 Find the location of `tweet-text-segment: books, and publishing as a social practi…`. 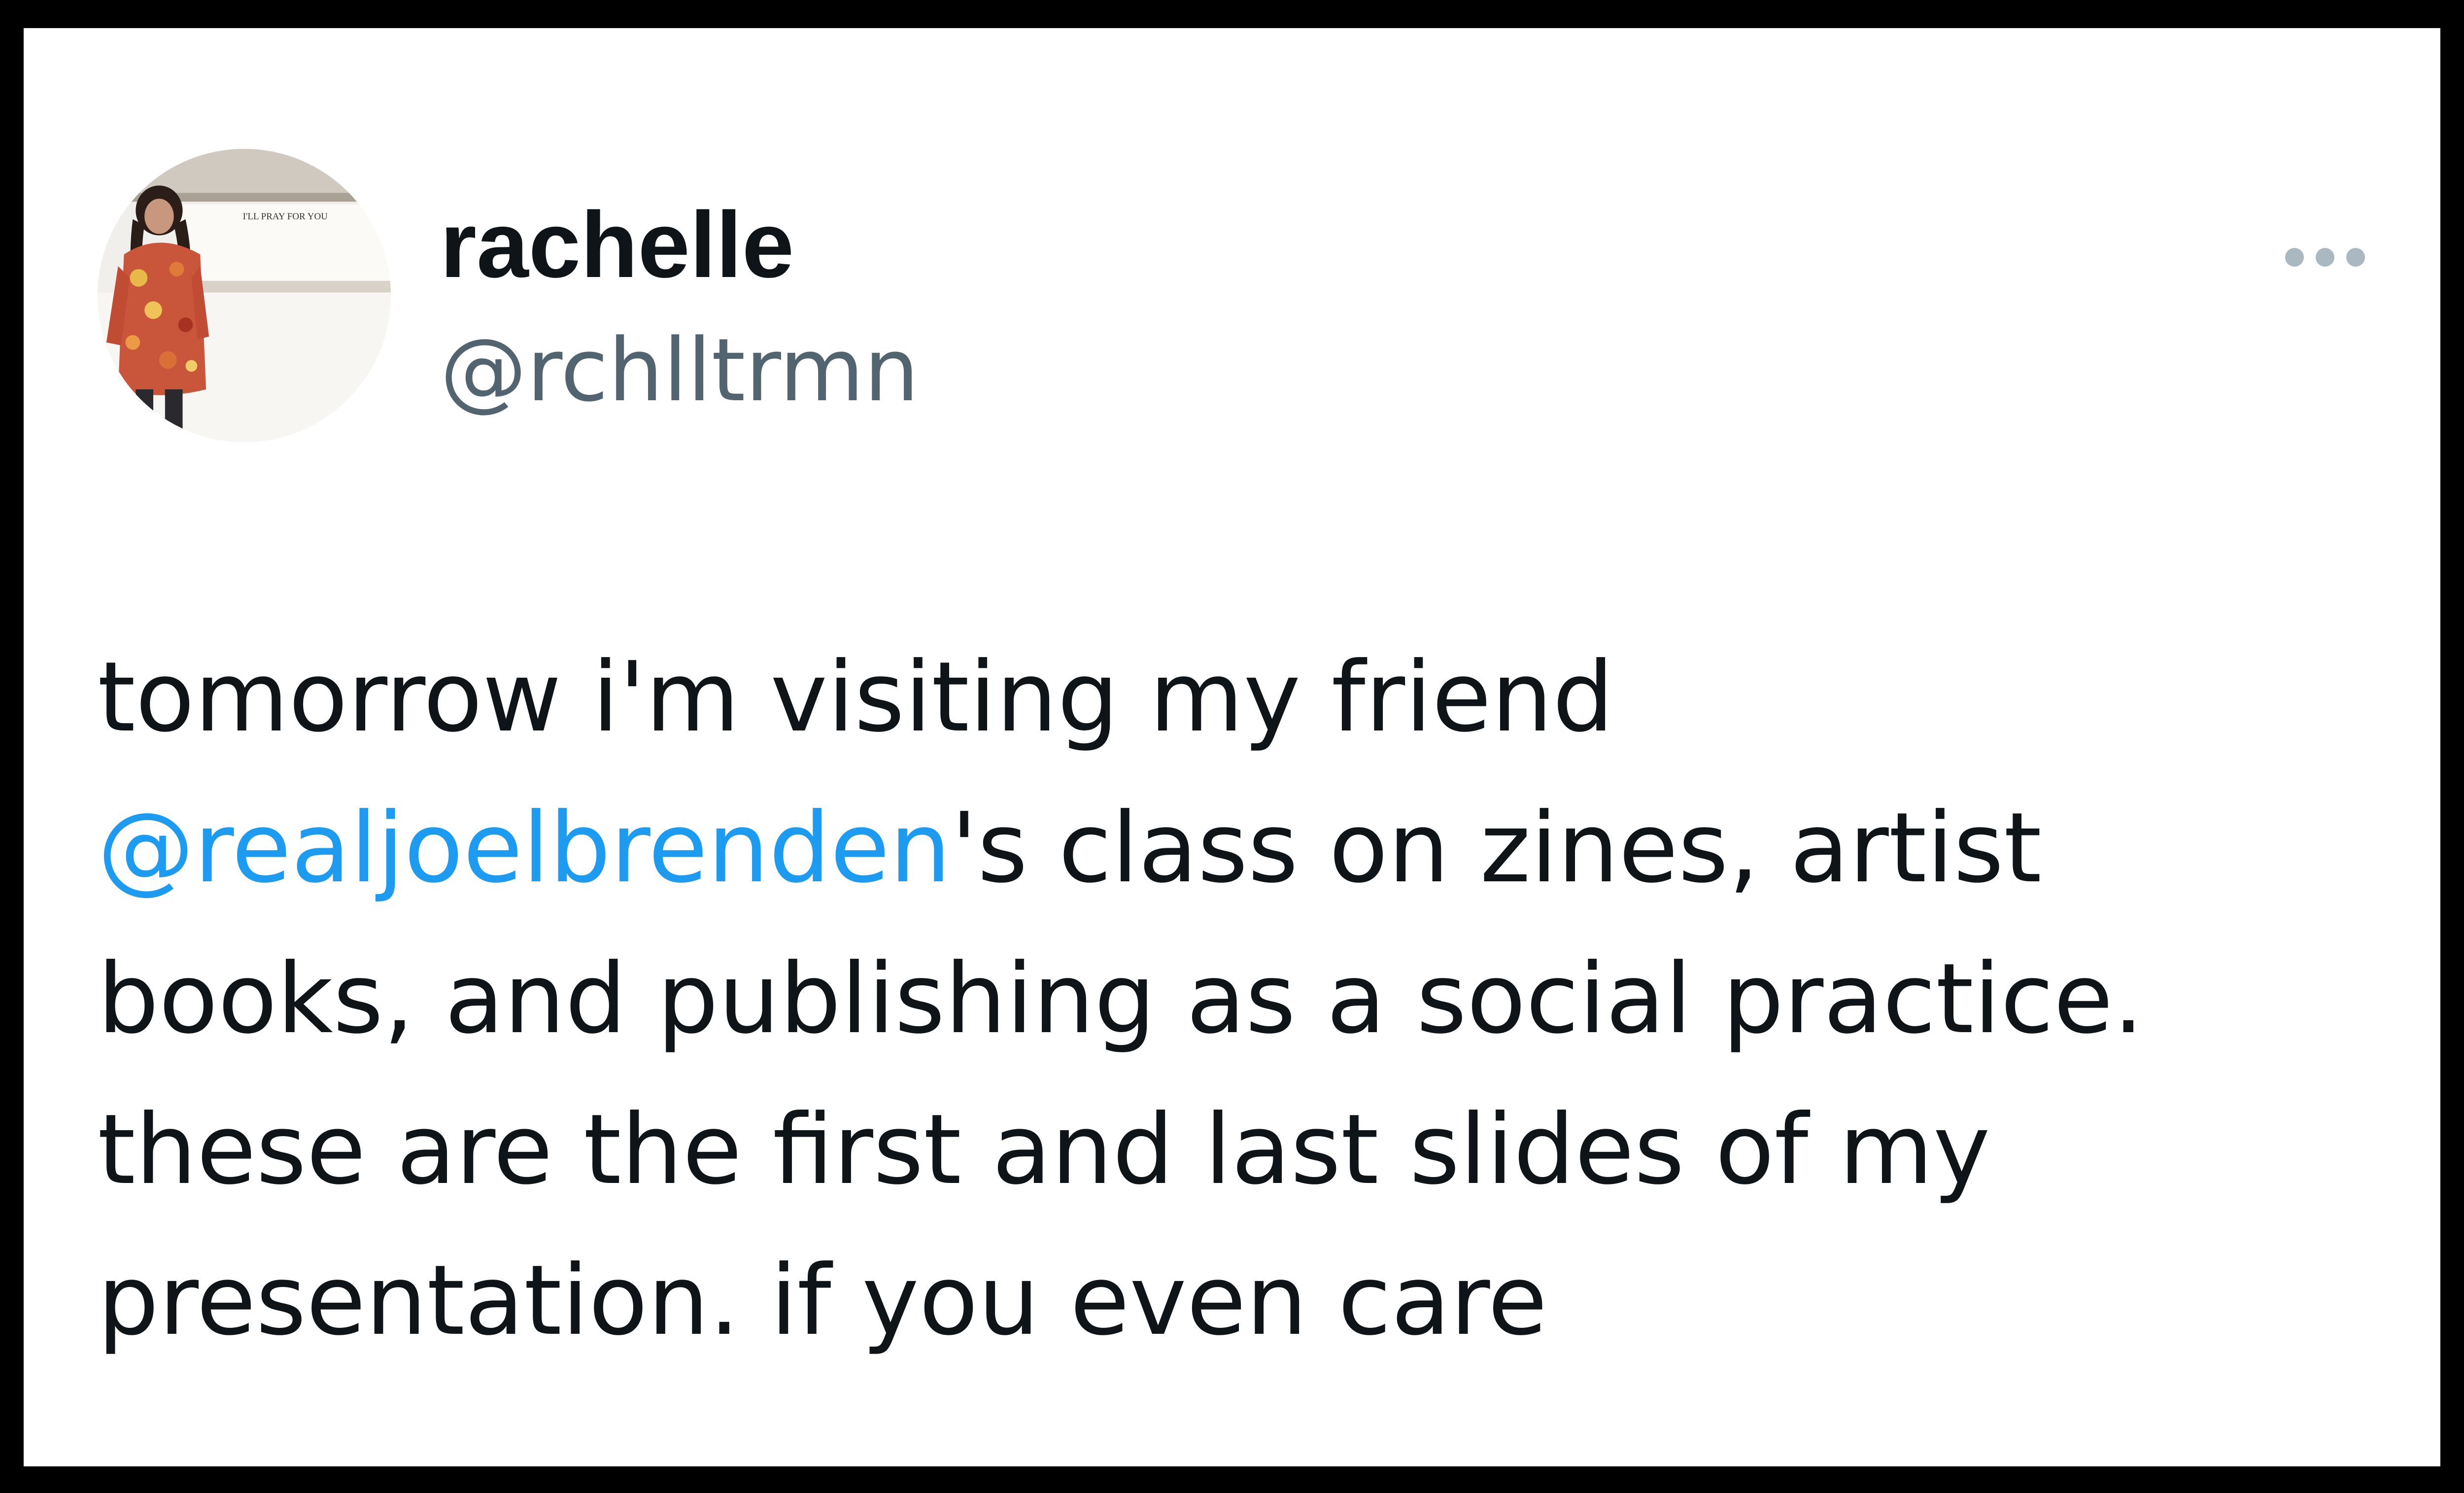

tweet-text-segment: books, and publishing as a social practi… is located at coordinates (1121, 999).